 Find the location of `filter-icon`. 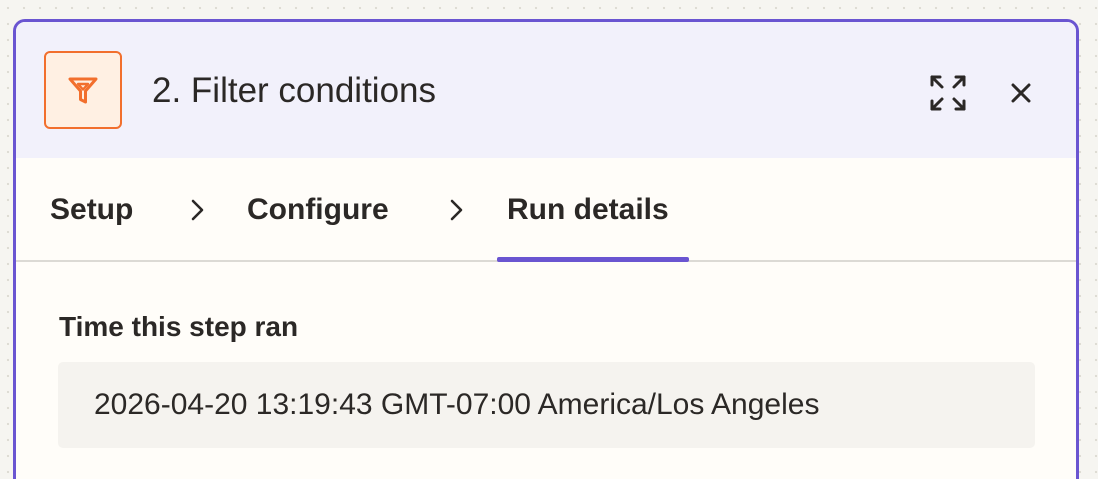

filter-icon is located at coordinates (83, 90).